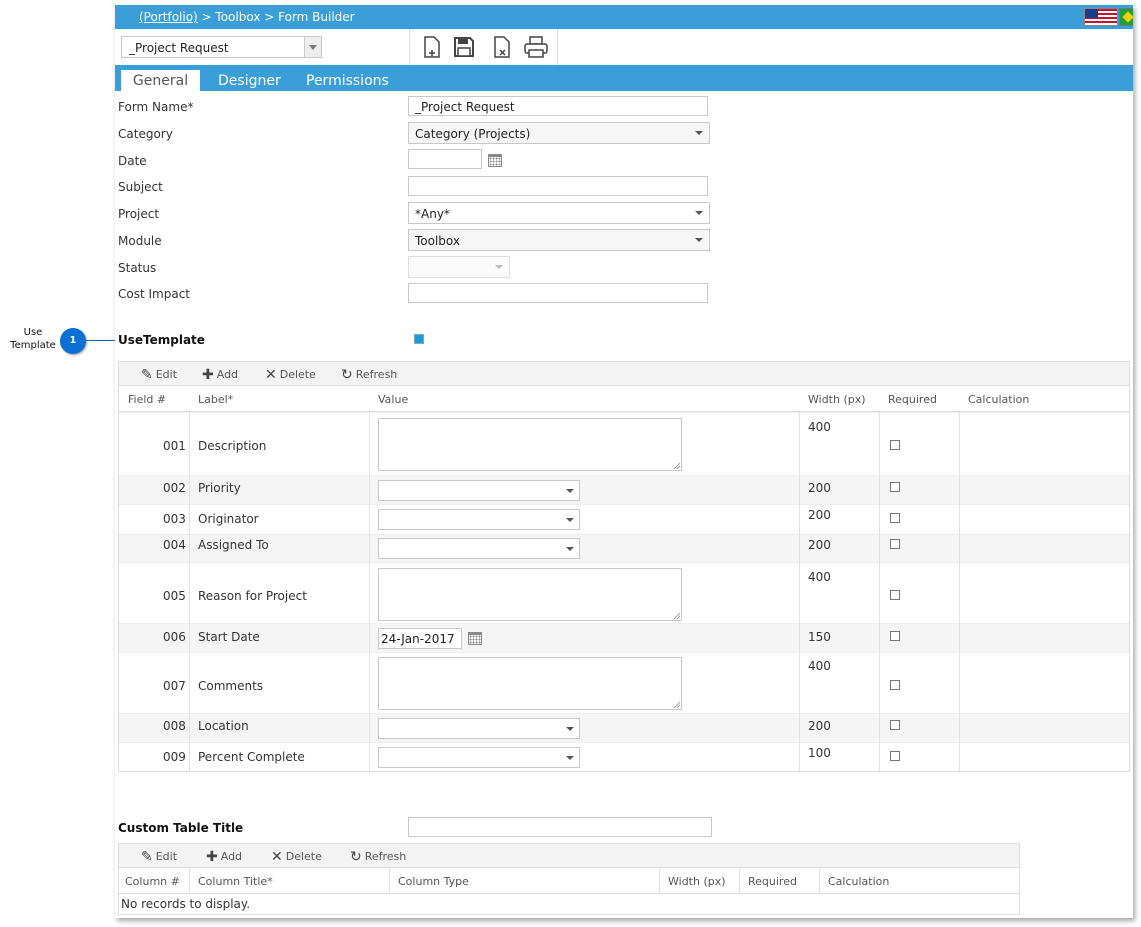  Describe the element at coordinates (559, 133) in the screenshot. I see `category-dropdown: Category (Projects)` at that location.